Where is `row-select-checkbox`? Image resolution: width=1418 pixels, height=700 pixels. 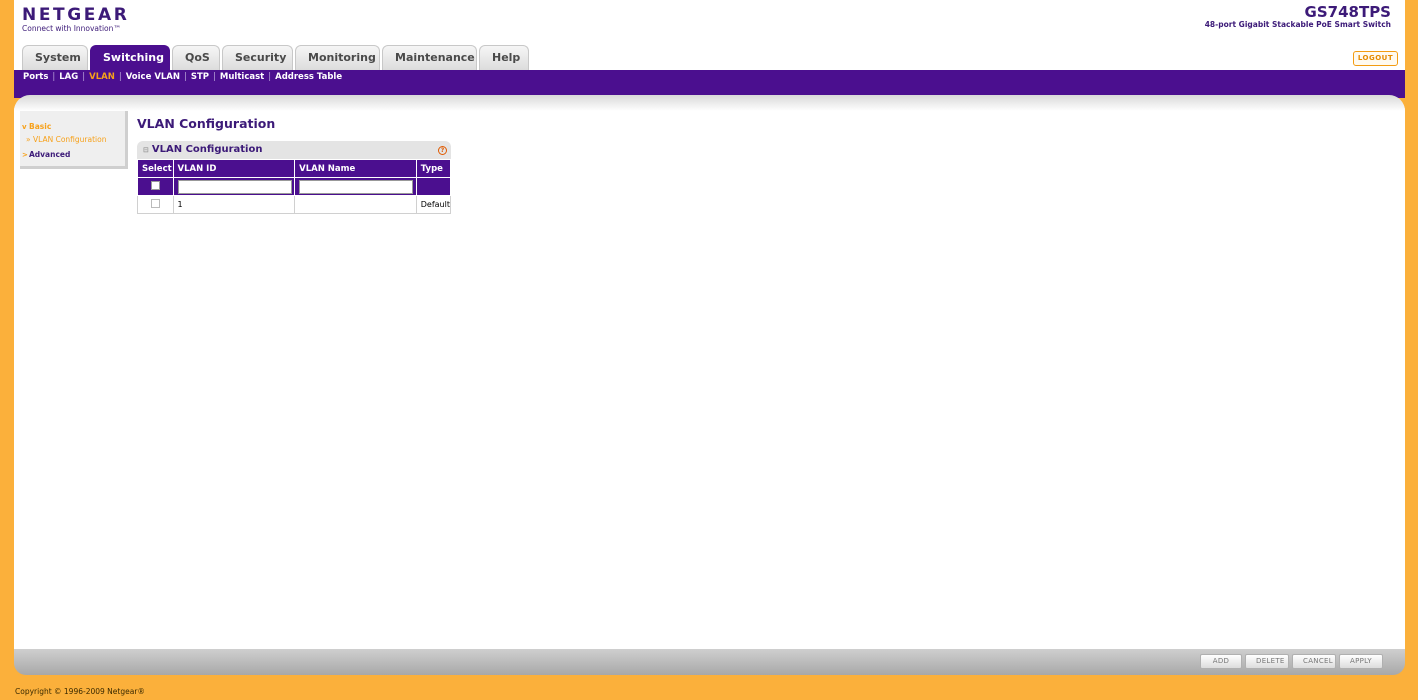
row-select-checkbox is located at coordinates (155, 203).